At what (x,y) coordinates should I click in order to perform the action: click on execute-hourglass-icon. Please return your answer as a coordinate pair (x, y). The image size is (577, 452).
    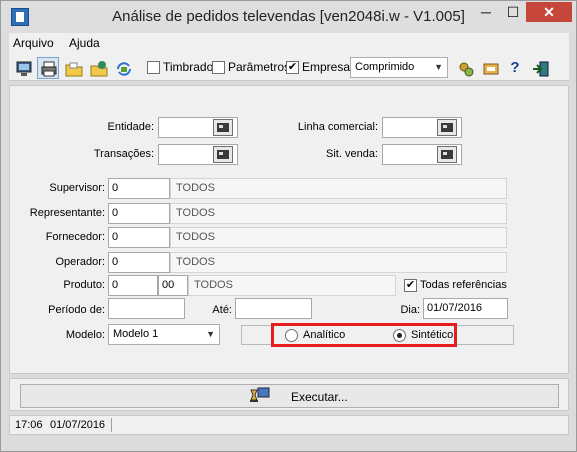
    Looking at the image, I should click on (260, 394).